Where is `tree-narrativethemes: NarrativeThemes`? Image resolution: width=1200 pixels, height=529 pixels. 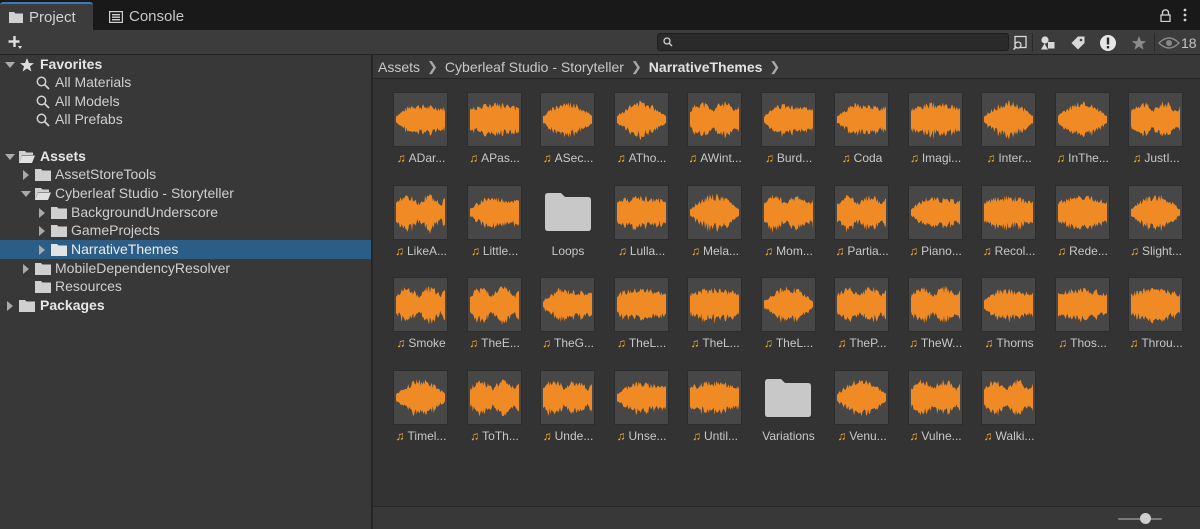
tree-narrativethemes: NarrativeThemes is located at coordinates (185, 249).